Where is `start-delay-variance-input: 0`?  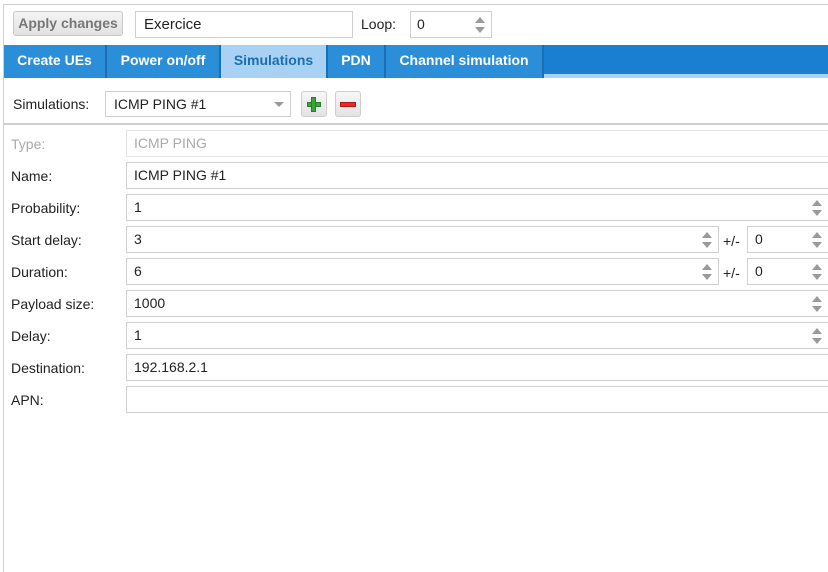 start-delay-variance-input: 0 is located at coordinates (787, 239).